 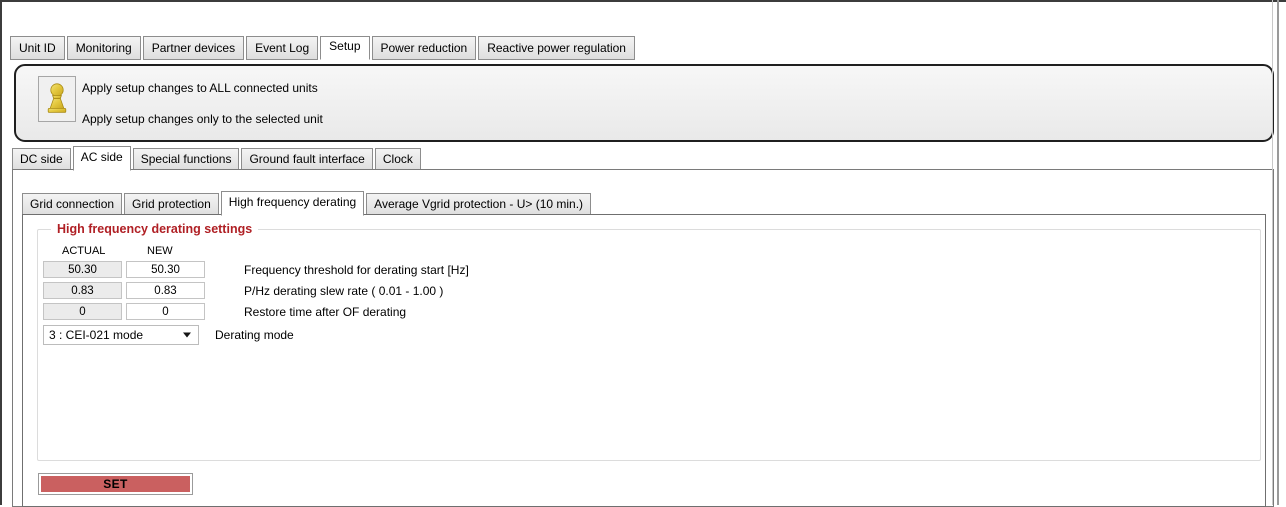 What do you see at coordinates (397, 159) in the screenshot?
I see `tab-clock: Clock` at bounding box center [397, 159].